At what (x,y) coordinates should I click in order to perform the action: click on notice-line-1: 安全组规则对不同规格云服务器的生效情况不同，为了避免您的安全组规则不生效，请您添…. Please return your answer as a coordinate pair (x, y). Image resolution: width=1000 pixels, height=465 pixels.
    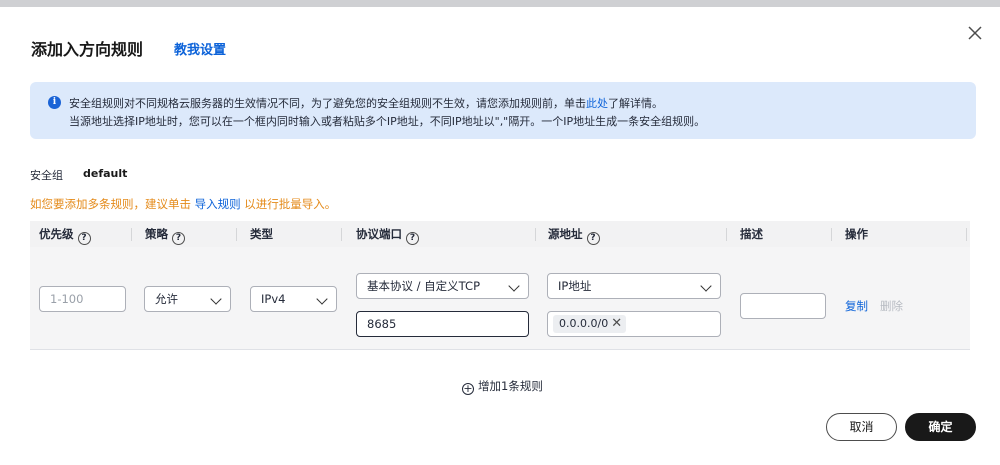
    Looking at the image, I should click on (366, 103).